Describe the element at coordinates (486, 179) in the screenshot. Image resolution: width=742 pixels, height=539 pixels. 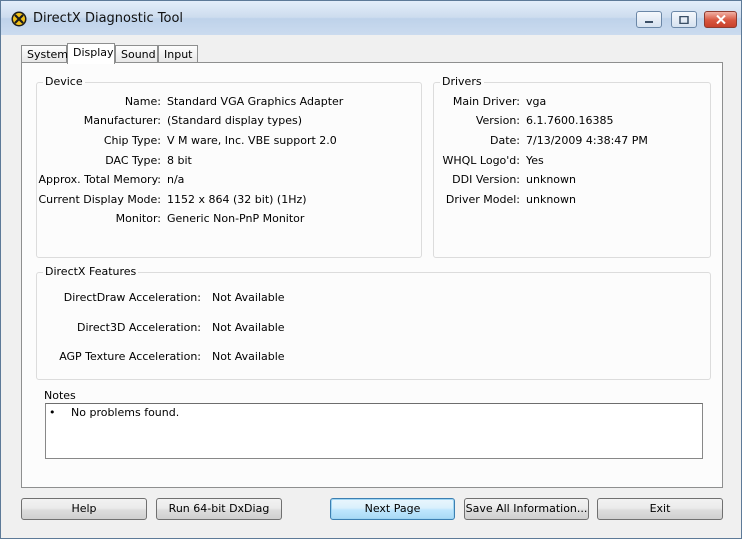
I see `driver-label: DDI Version:` at that location.